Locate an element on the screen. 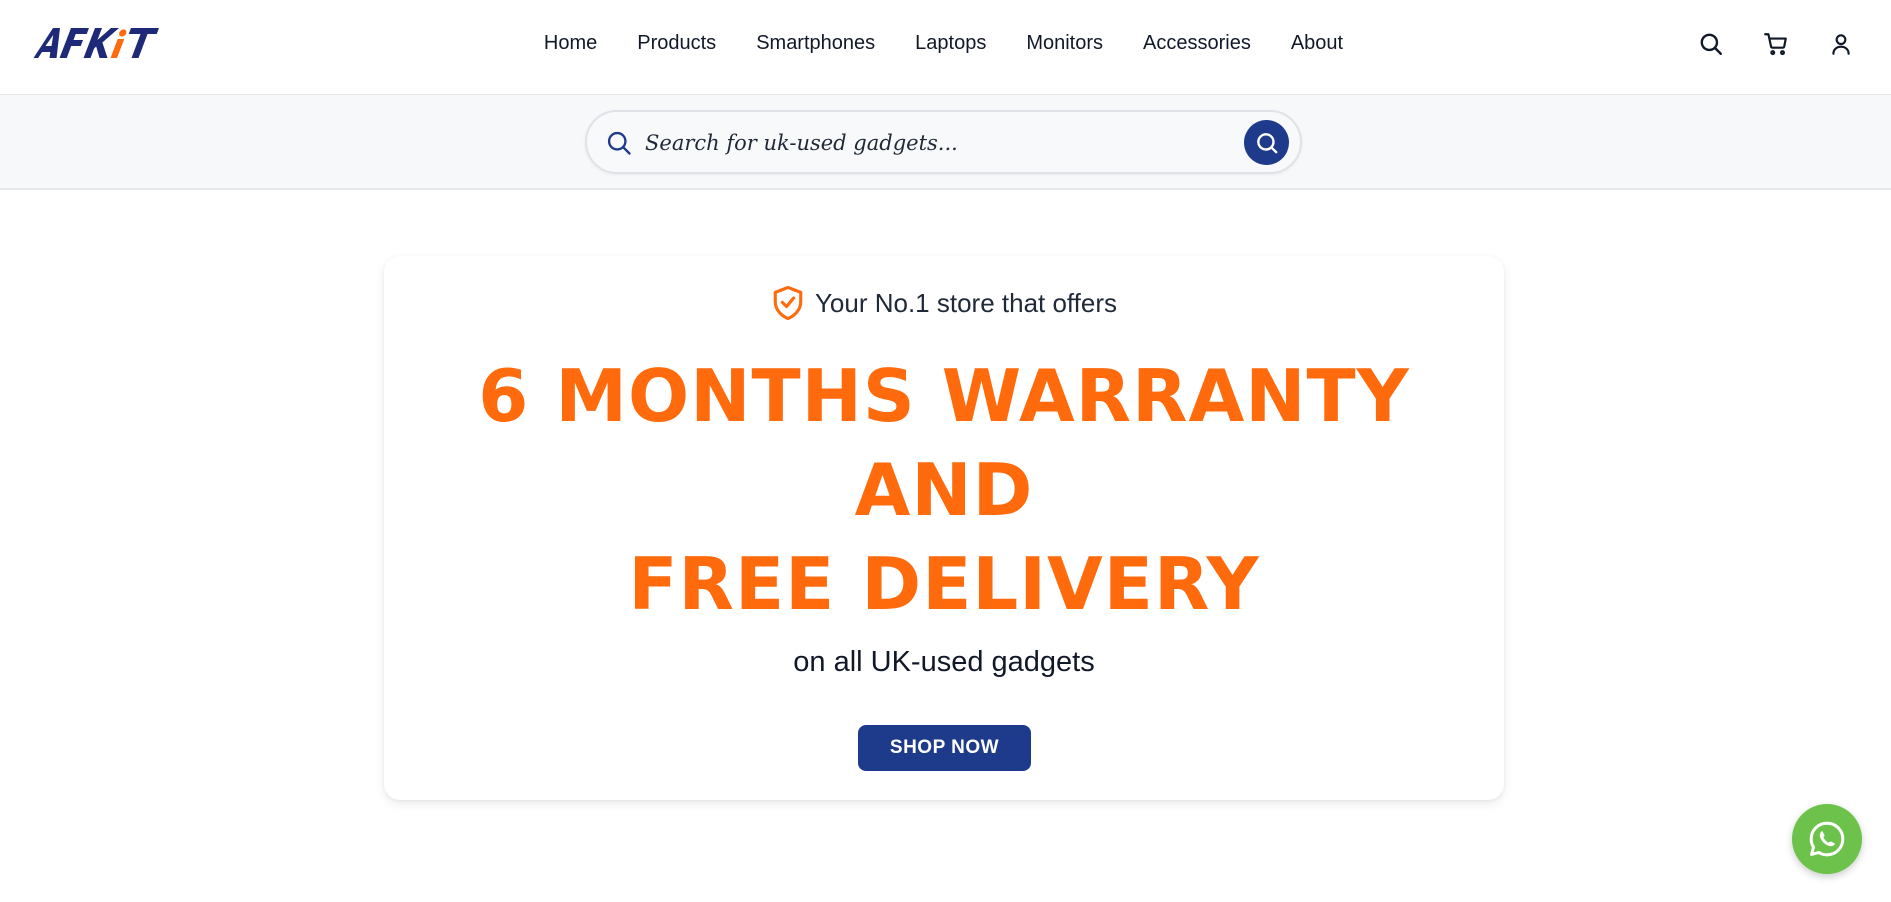 This screenshot has width=1891, height=902. search-submit-button is located at coordinates (1266, 142).